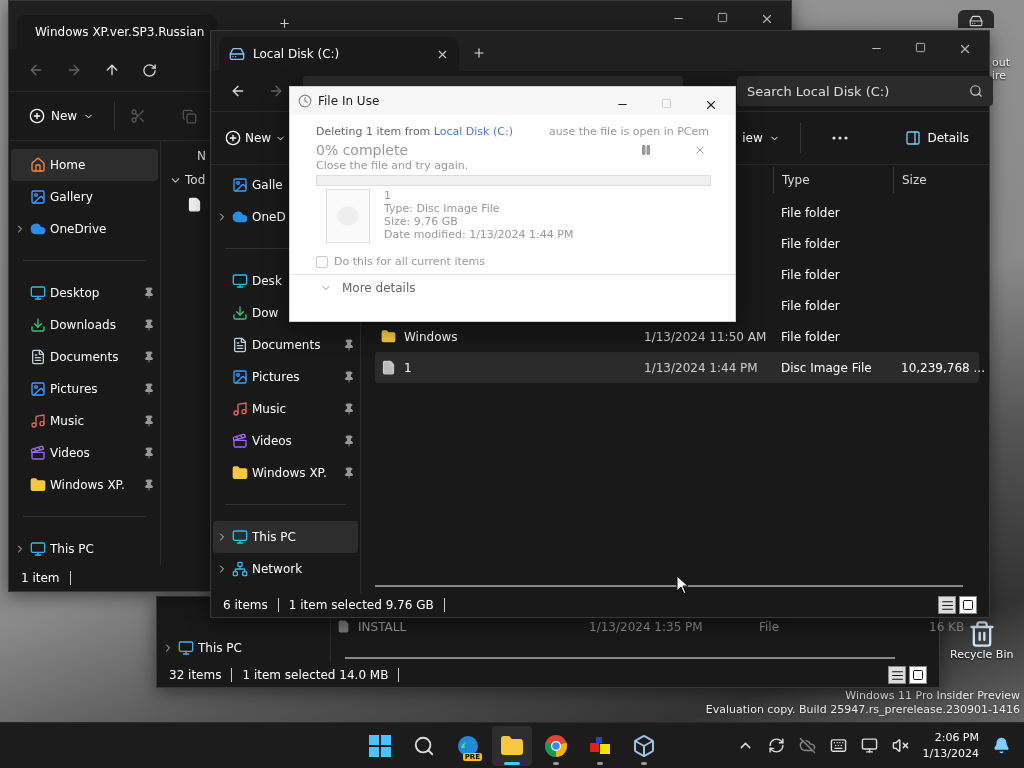  What do you see at coordinates (810, 305) in the screenshot?
I see `table-cell-text: File folder` at bounding box center [810, 305].